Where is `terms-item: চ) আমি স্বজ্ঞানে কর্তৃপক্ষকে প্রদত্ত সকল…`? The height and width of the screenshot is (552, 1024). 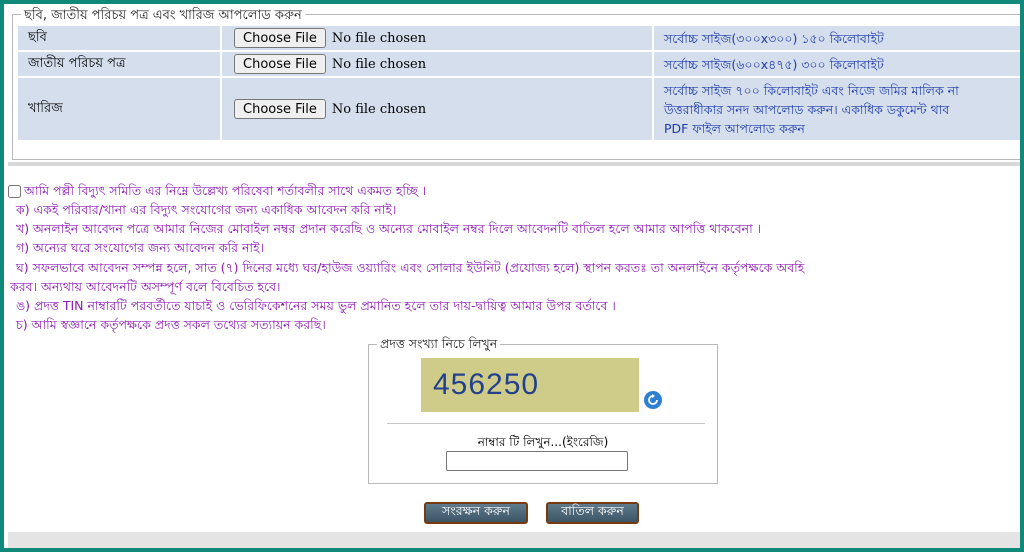
terms-item: চ) আমি স্বজ্ঞানে কর্তৃপক্ষকে প্রদত্ত সকল… is located at coordinates (171, 324).